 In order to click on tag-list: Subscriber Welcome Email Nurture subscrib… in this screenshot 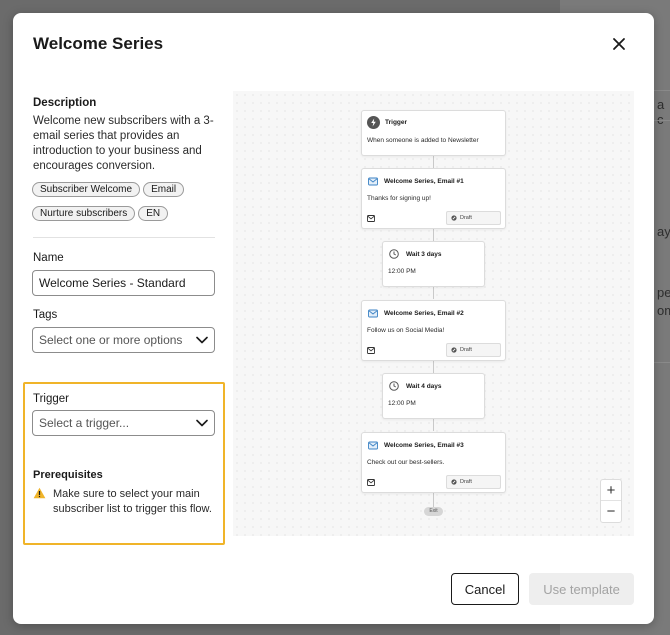, I will do `click(129, 203)`.